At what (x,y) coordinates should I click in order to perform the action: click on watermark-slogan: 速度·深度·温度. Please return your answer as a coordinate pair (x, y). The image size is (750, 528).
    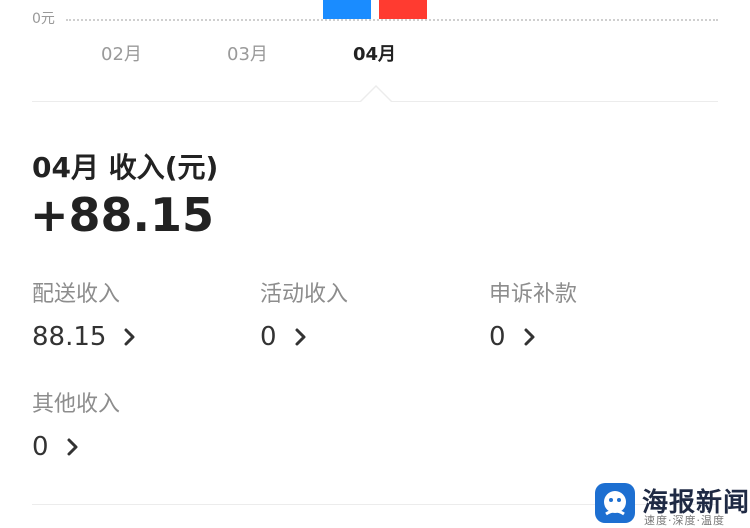
    Looking at the image, I should click on (684, 520).